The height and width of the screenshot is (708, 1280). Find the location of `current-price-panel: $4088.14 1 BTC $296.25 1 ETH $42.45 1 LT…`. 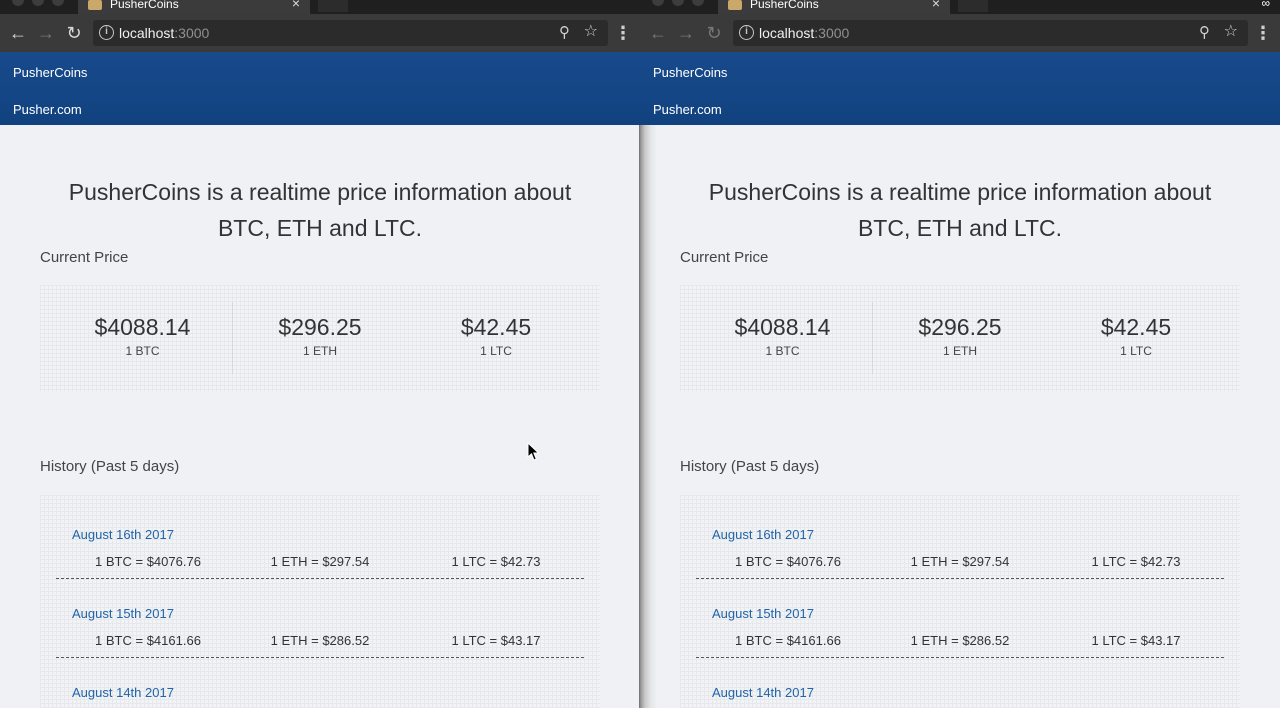

current-price-panel: $4088.14 1 BTC $296.25 1 ETH $42.45 1 LT… is located at coordinates (320, 338).